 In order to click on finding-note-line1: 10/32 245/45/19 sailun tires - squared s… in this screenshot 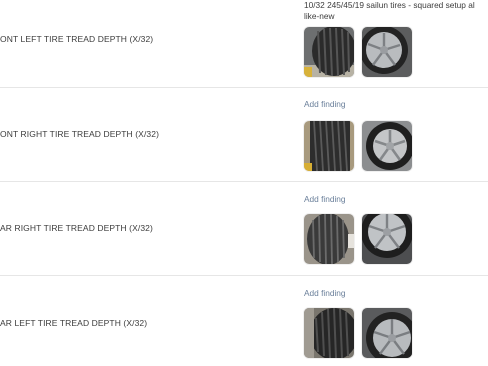, I will do `click(389, 5)`.